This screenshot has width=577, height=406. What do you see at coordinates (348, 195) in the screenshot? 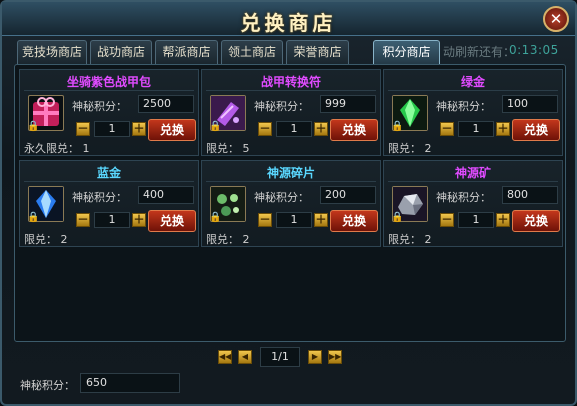
I see `item-cost: 200` at bounding box center [348, 195].